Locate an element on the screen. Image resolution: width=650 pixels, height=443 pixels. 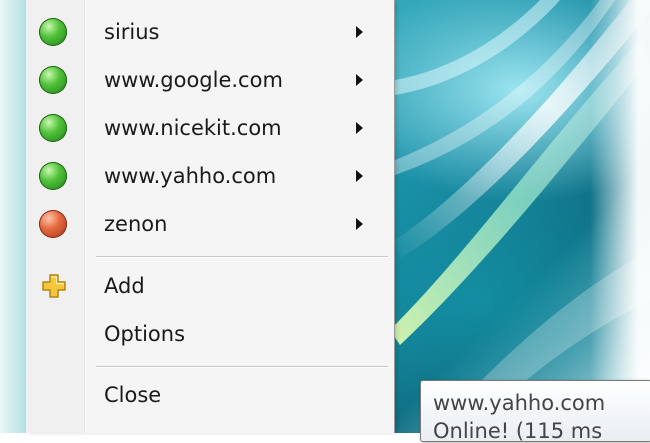
menu-item-host-google: www.google.com is located at coordinates (210, 80).